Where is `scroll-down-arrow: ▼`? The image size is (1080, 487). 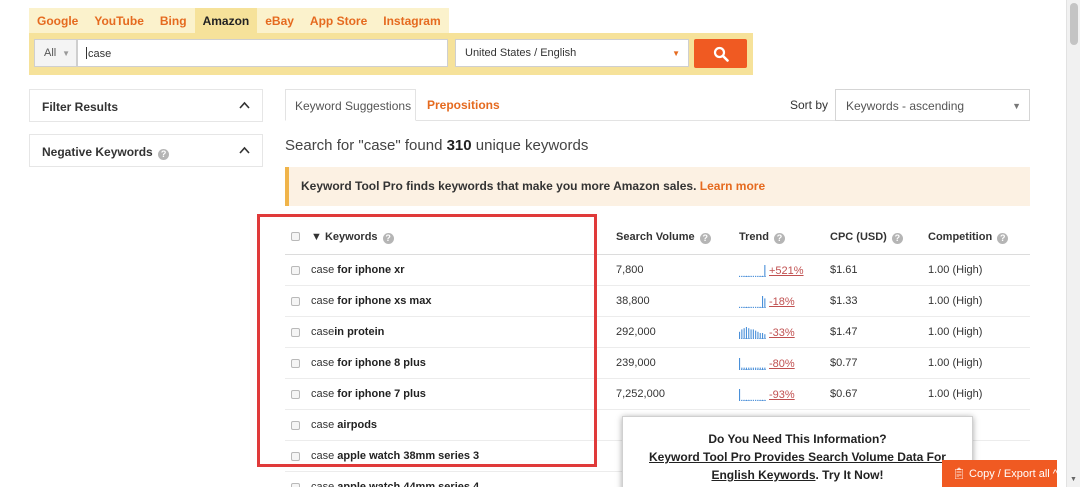 scroll-down-arrow: ▼ is located at coordinates (1073, 479).